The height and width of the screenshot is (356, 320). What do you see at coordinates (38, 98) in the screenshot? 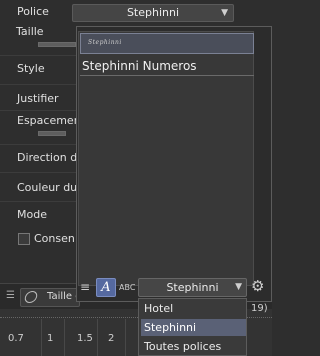
I see `justify-label: Justifier` at bounding box center [38, 98].